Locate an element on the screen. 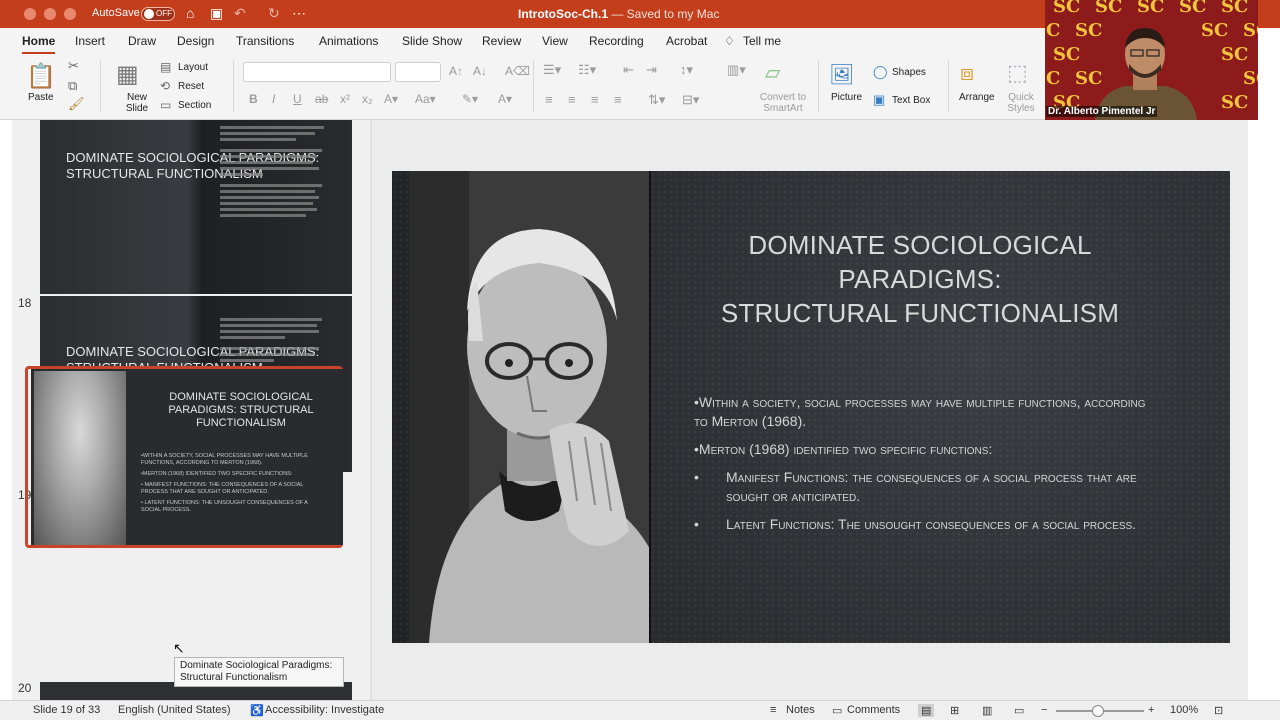  justify-icon: ≡ is located at coordinates (618, 99).